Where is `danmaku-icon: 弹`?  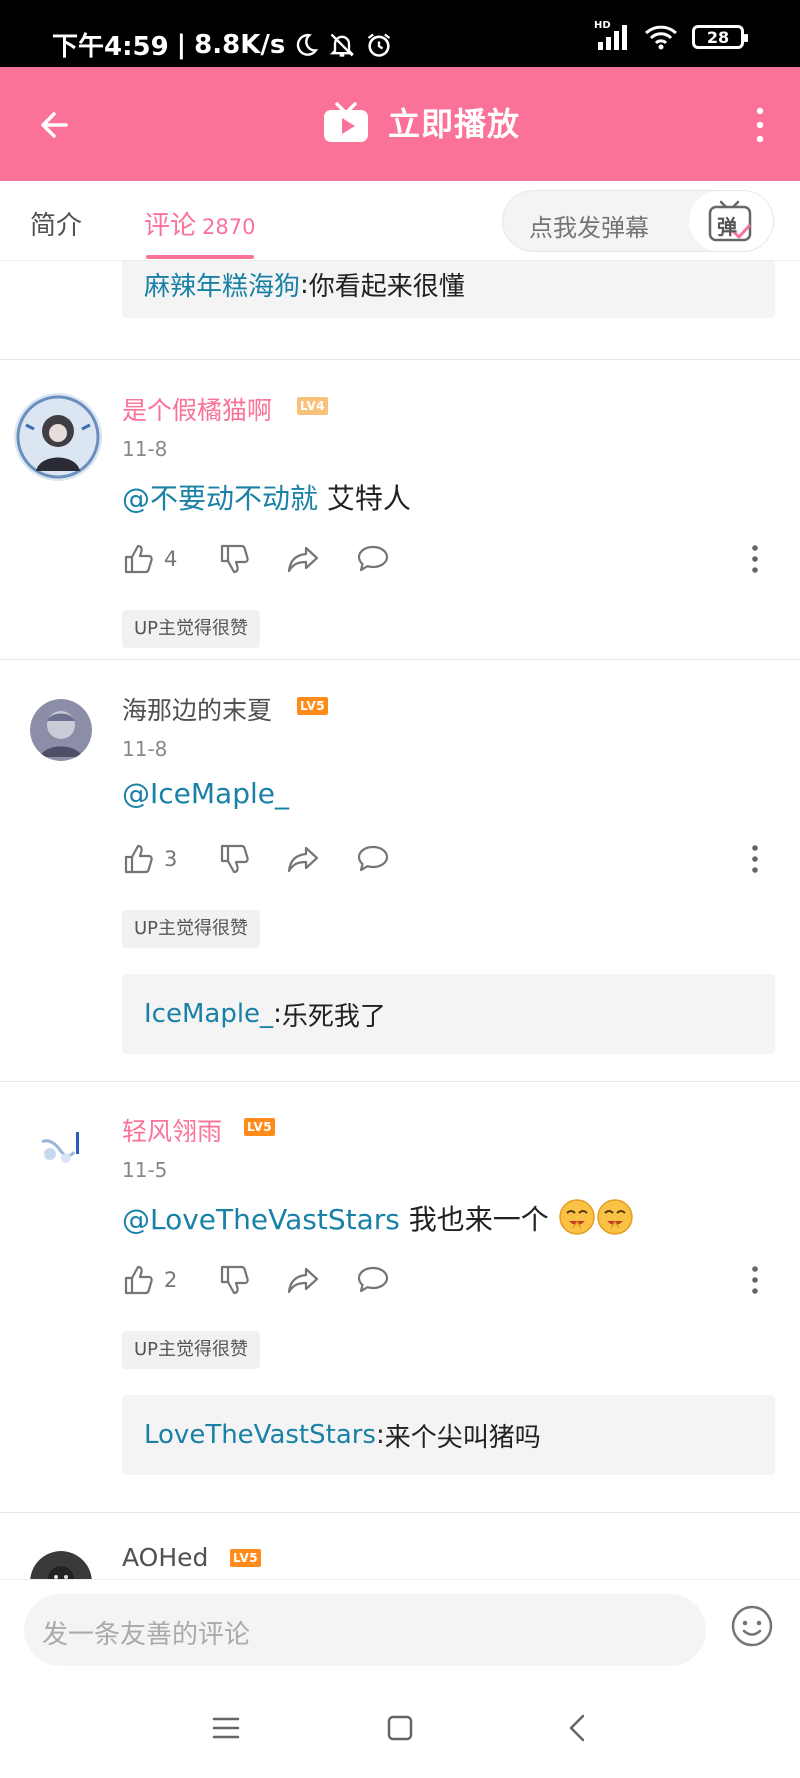 danmaku-icon: 弹 is located at coordinates (731, 221).